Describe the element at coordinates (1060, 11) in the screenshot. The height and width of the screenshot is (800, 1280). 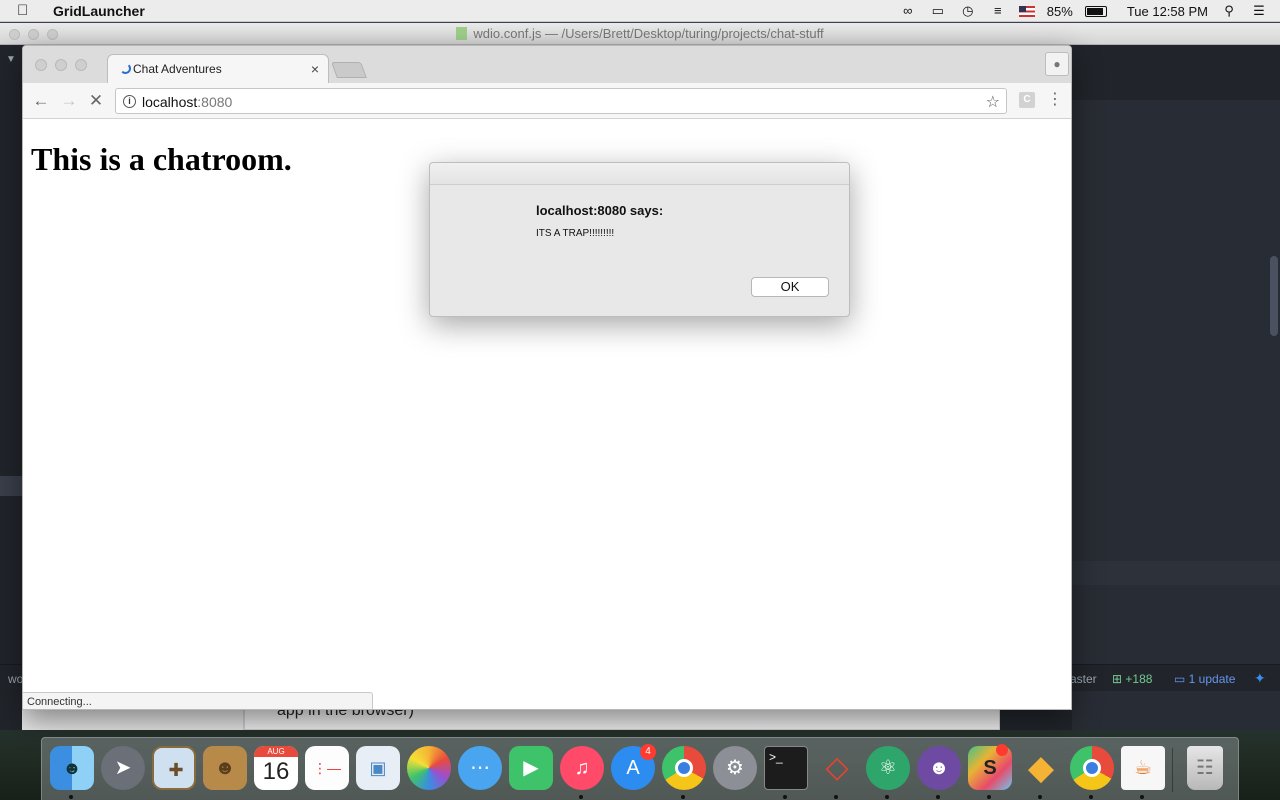
I see `battery-percent: 85%` at that location.